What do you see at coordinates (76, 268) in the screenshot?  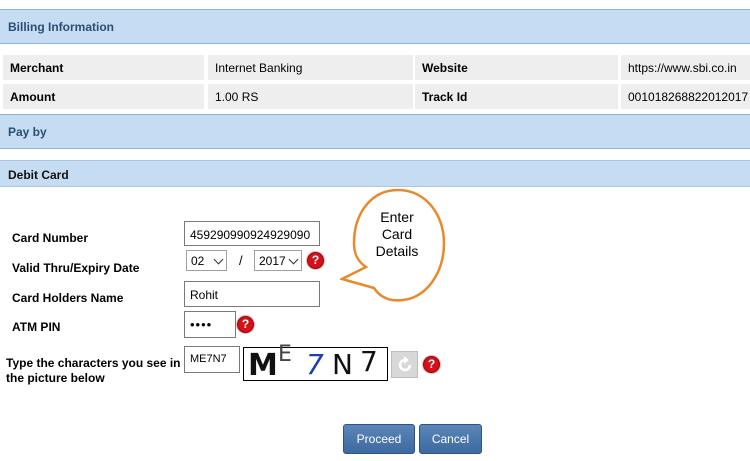 I see `expiry-date-label: Valid Thru/Expiry Date` at bounding box center [76, 268].